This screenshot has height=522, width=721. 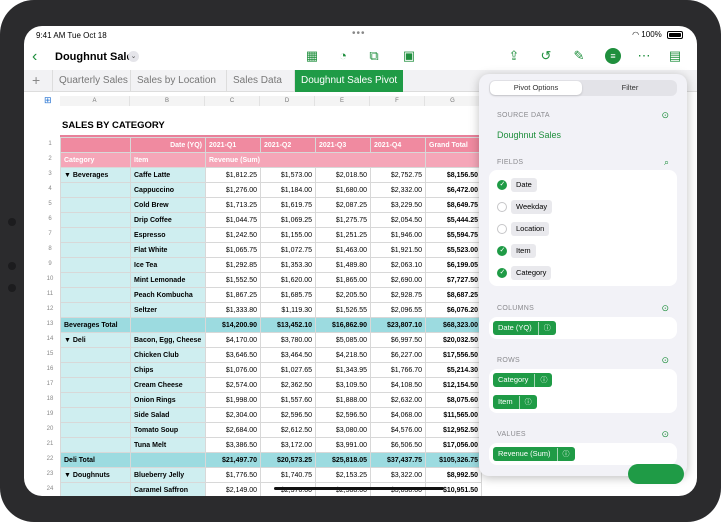 I want to click on field-label: Location, so click(x=530, y=229).